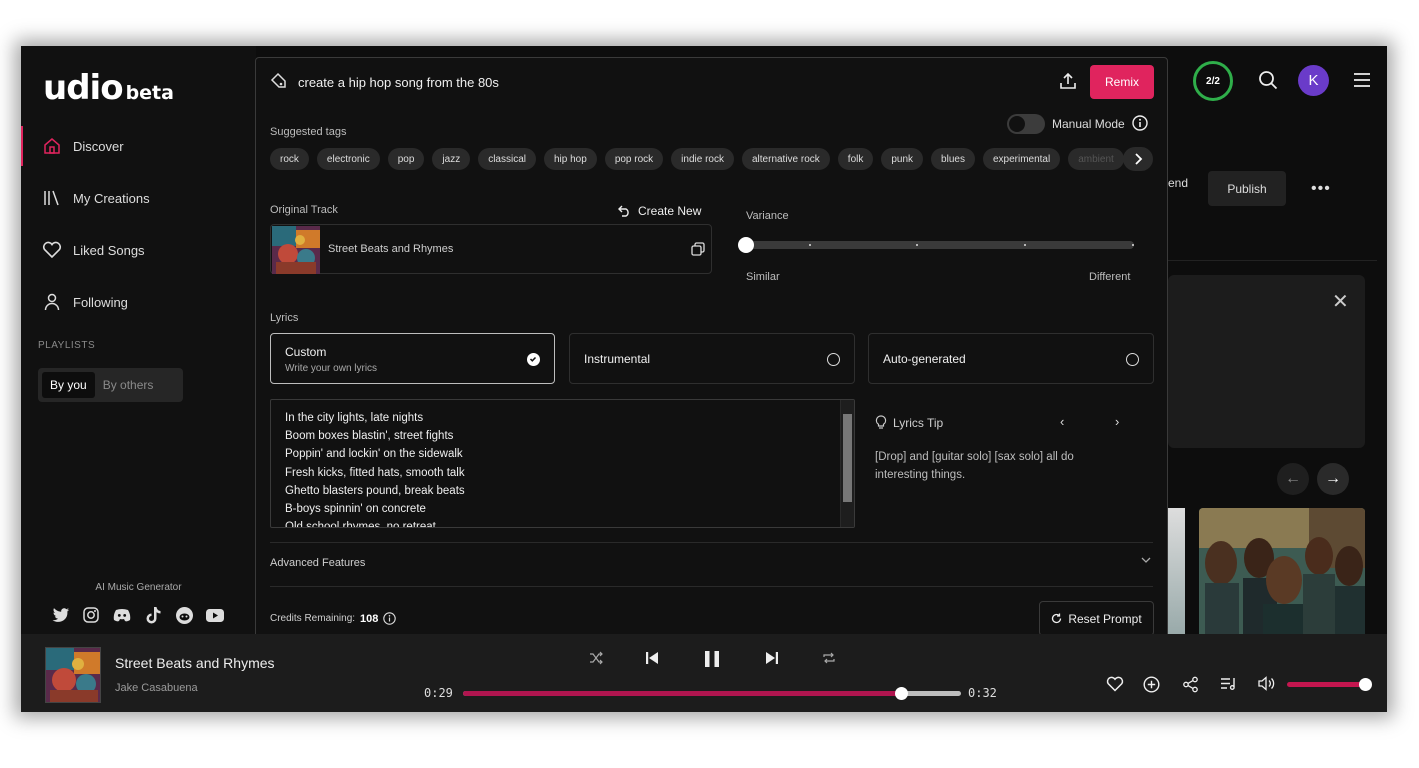  Describe the element at coordinates (1247, 188) in the screenshot. I see `publish-button: Publish` at that location.